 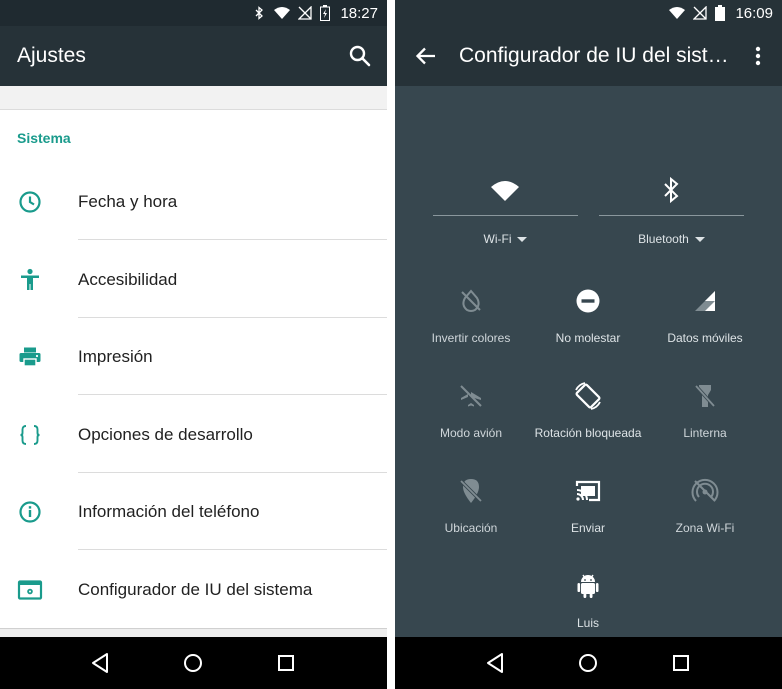 I want to click on settings-item-about-phone: Información del teléfono, so click(x=193, y=511).